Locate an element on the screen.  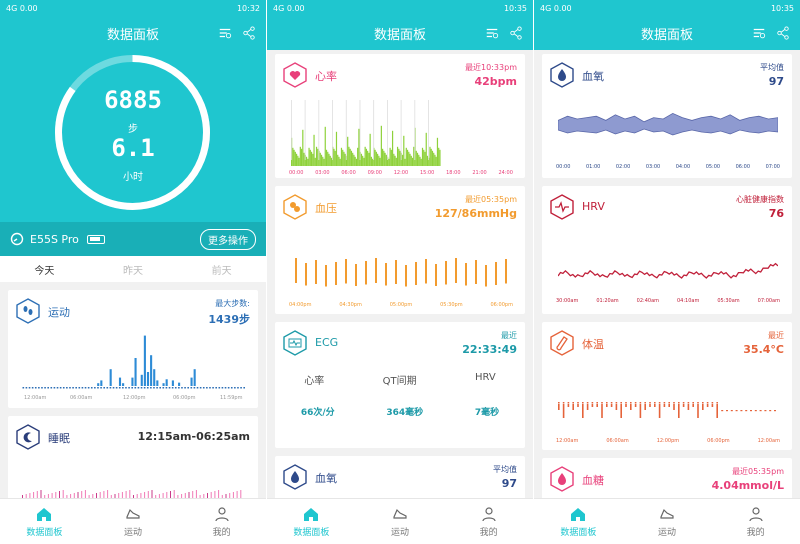
drop-icon is located at coordinates (295, 477).